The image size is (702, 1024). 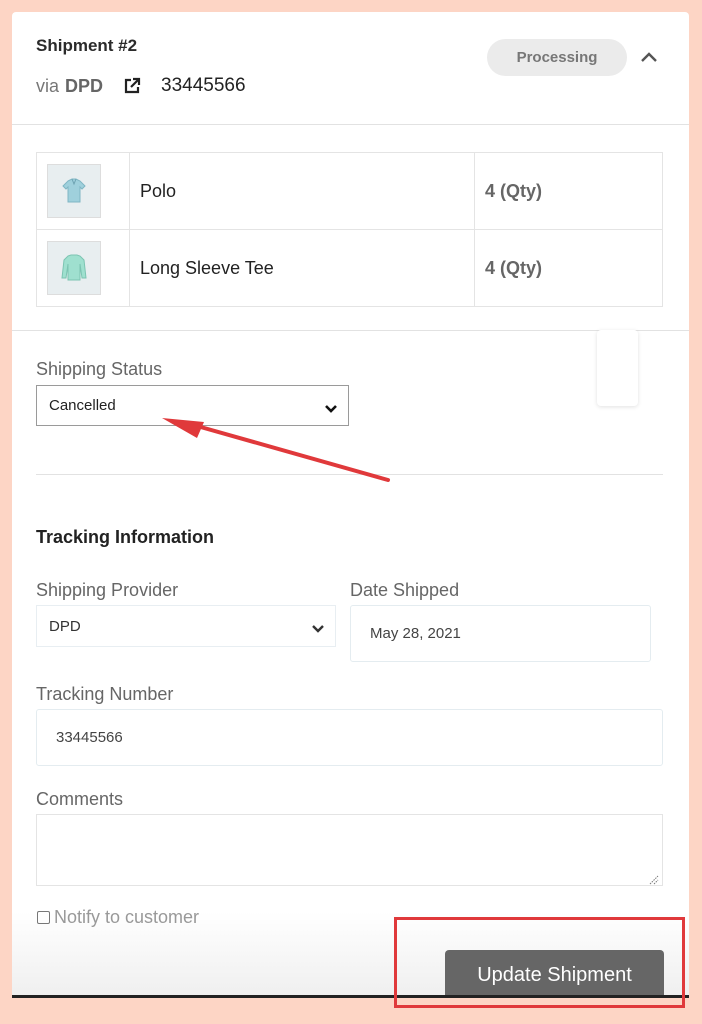 I want to click on shipping-provider-select: DPD, so click(x=186, y=626).